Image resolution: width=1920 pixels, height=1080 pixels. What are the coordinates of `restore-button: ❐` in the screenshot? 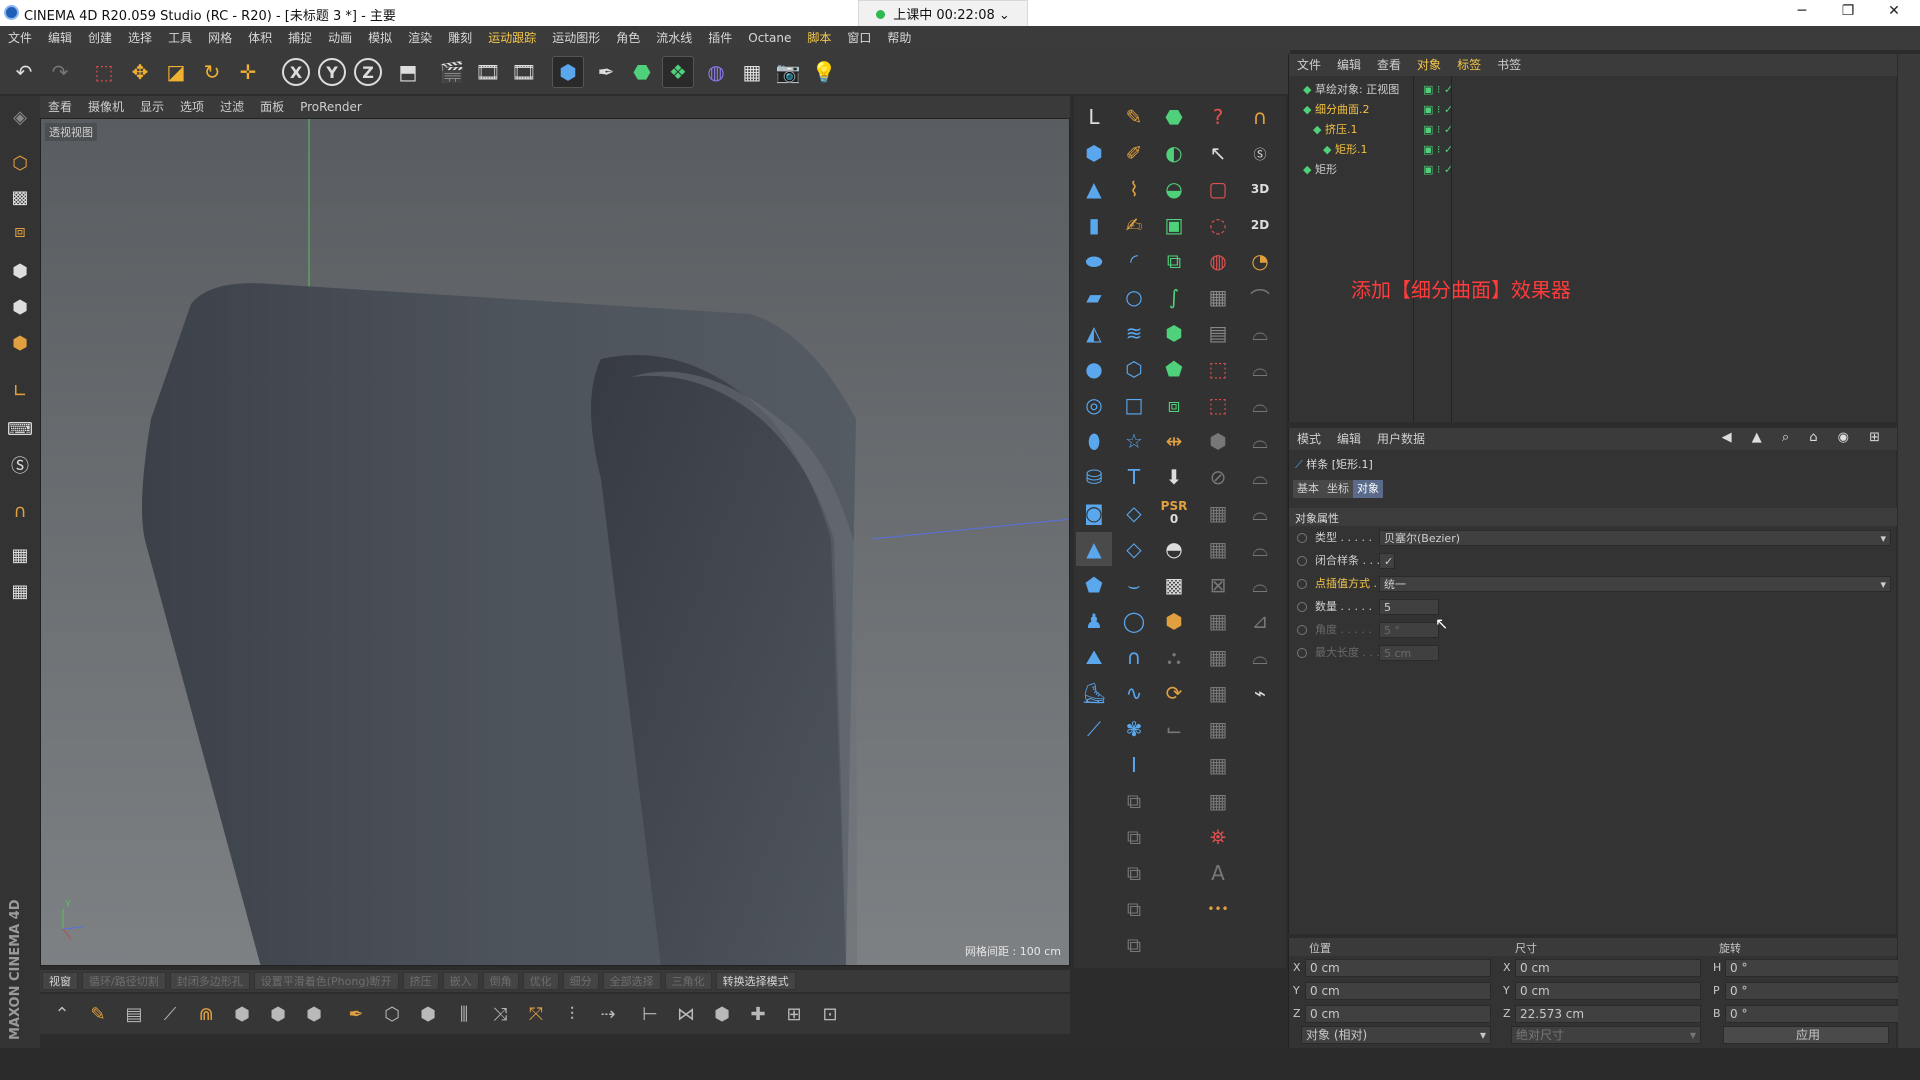 It's located at (1848, 13).